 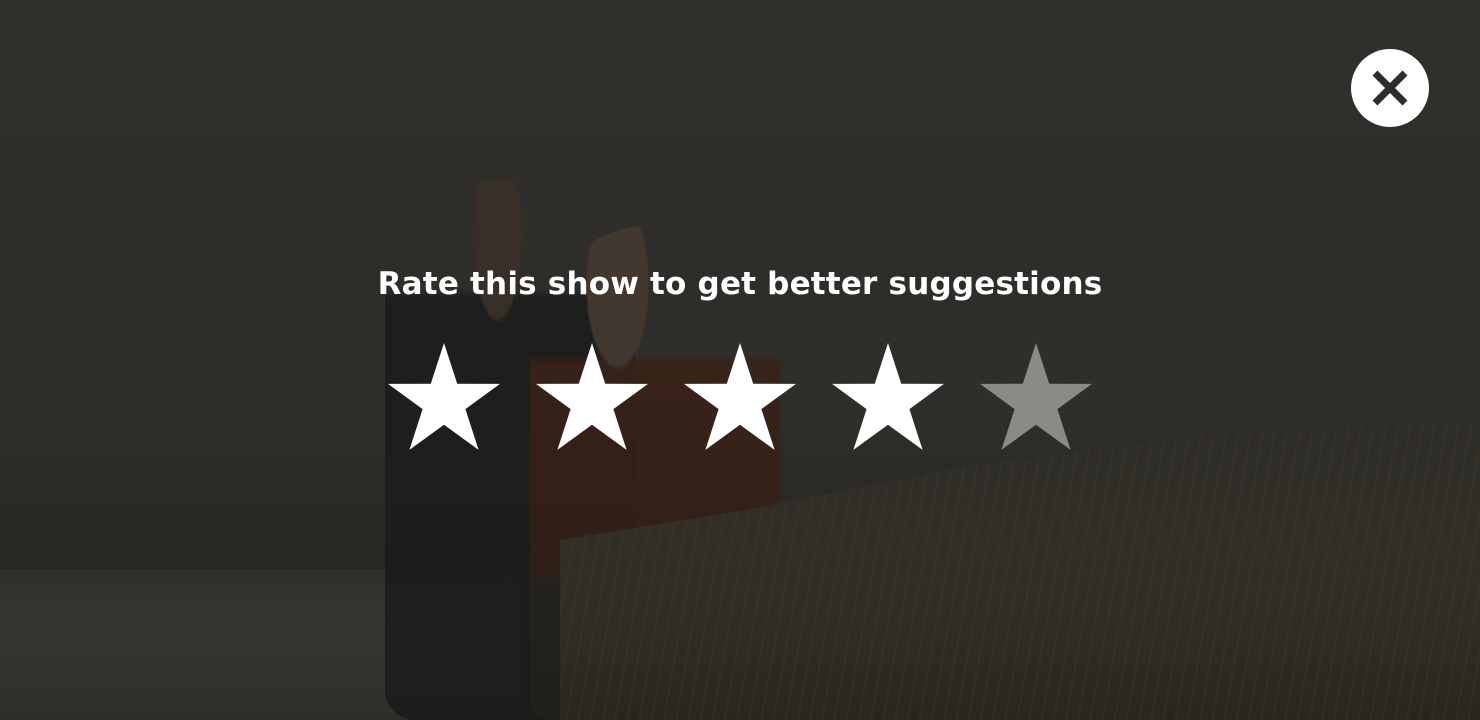 I want to click on rating-title: Rate this show to get better suggestions, so click(x=740, y=284).